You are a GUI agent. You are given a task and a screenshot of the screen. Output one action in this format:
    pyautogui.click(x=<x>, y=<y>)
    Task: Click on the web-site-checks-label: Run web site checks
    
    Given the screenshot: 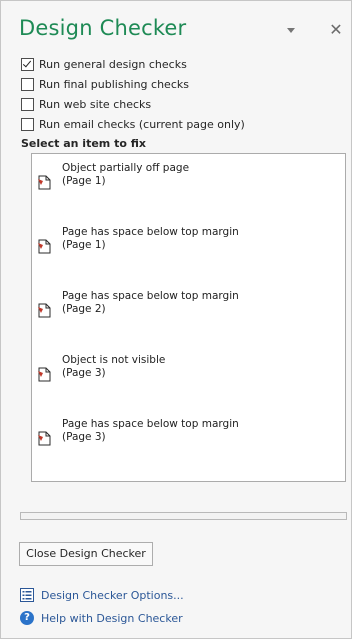 What is the action you would take?
    pyautogui.click(x=95, y=104)
    